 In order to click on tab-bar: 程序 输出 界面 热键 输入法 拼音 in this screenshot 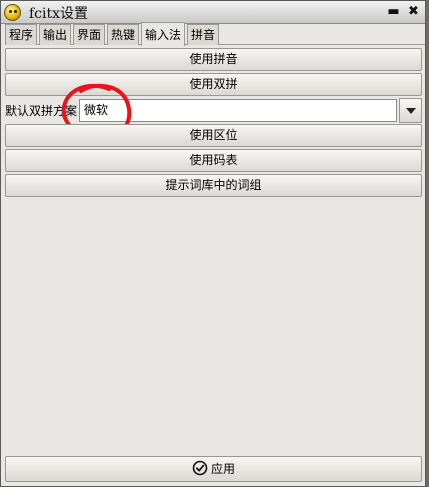, I will do `click(215, 34)`.